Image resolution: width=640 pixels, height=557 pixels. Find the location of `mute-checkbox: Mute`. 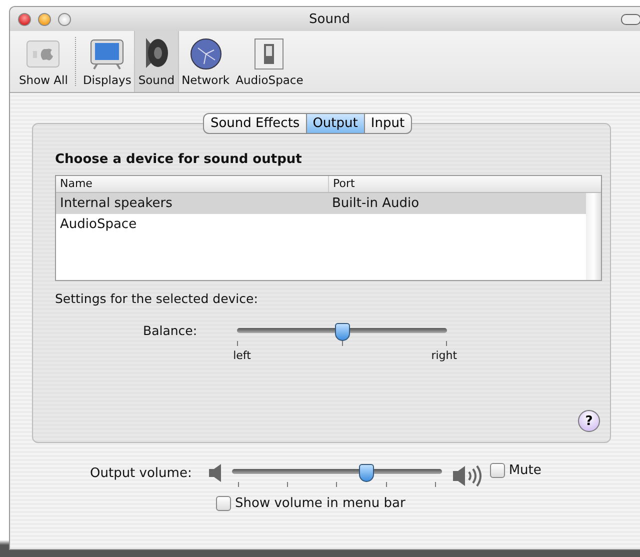

mute-checkbox: Mute is located at coordinates (516, 470).